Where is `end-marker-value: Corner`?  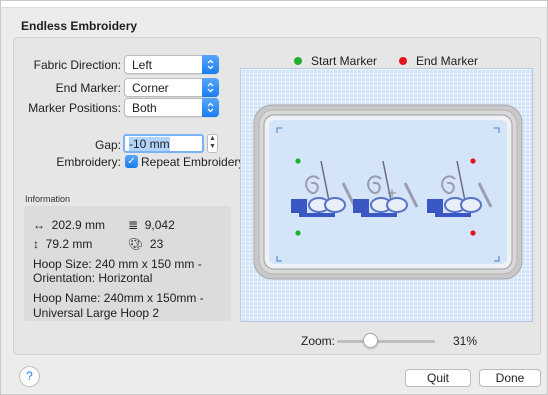 end-marker-value: Corner is located at coordinates (150, 88).